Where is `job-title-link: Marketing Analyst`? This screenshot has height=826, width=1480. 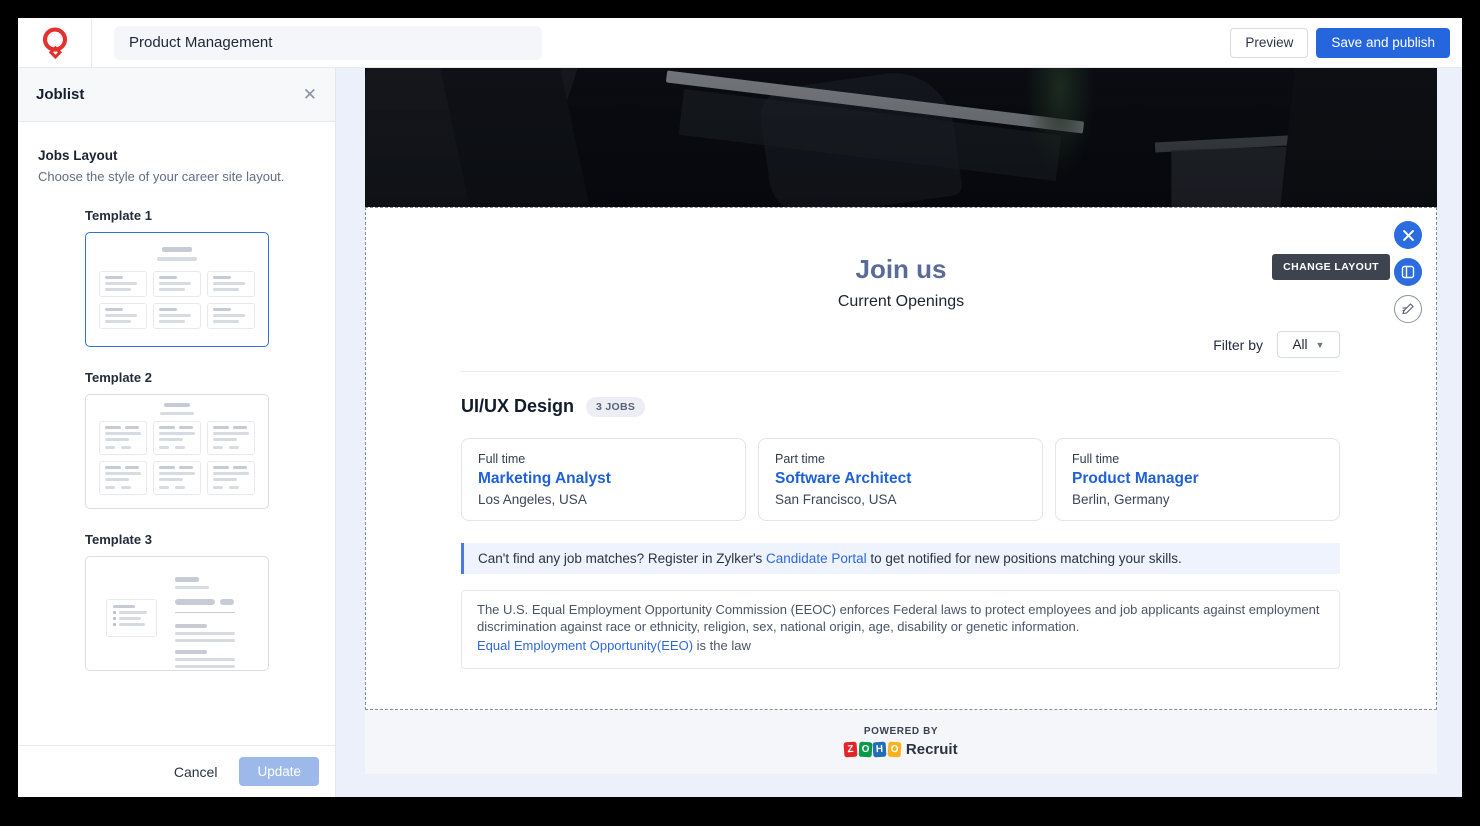
job-title-link: Marketing Analyst is located at coordinates (603, 479).